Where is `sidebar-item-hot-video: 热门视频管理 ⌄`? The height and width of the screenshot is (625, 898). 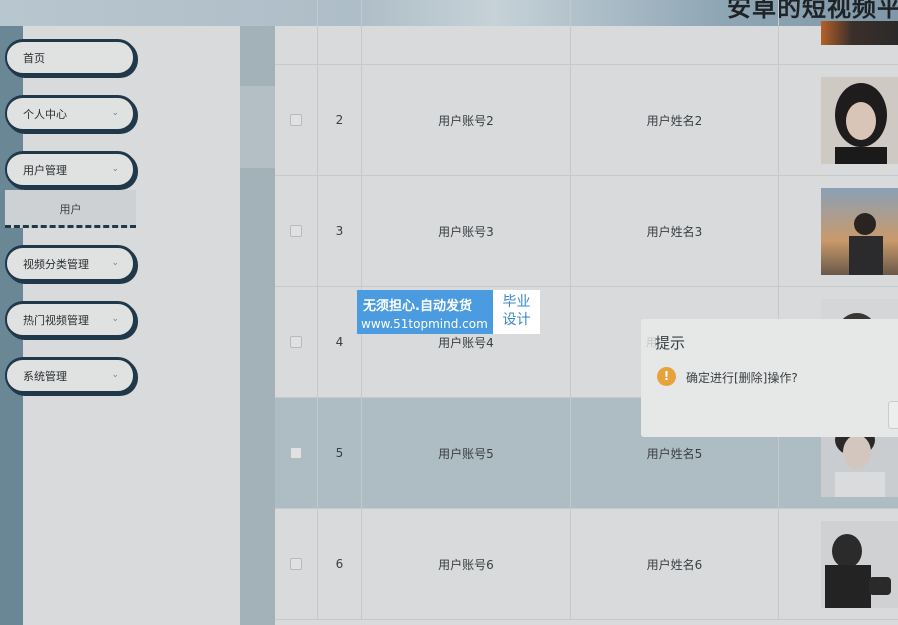
sidebar-item-hot-video: 热门视频管理 ⌄ is located at coordinates (70, 319).